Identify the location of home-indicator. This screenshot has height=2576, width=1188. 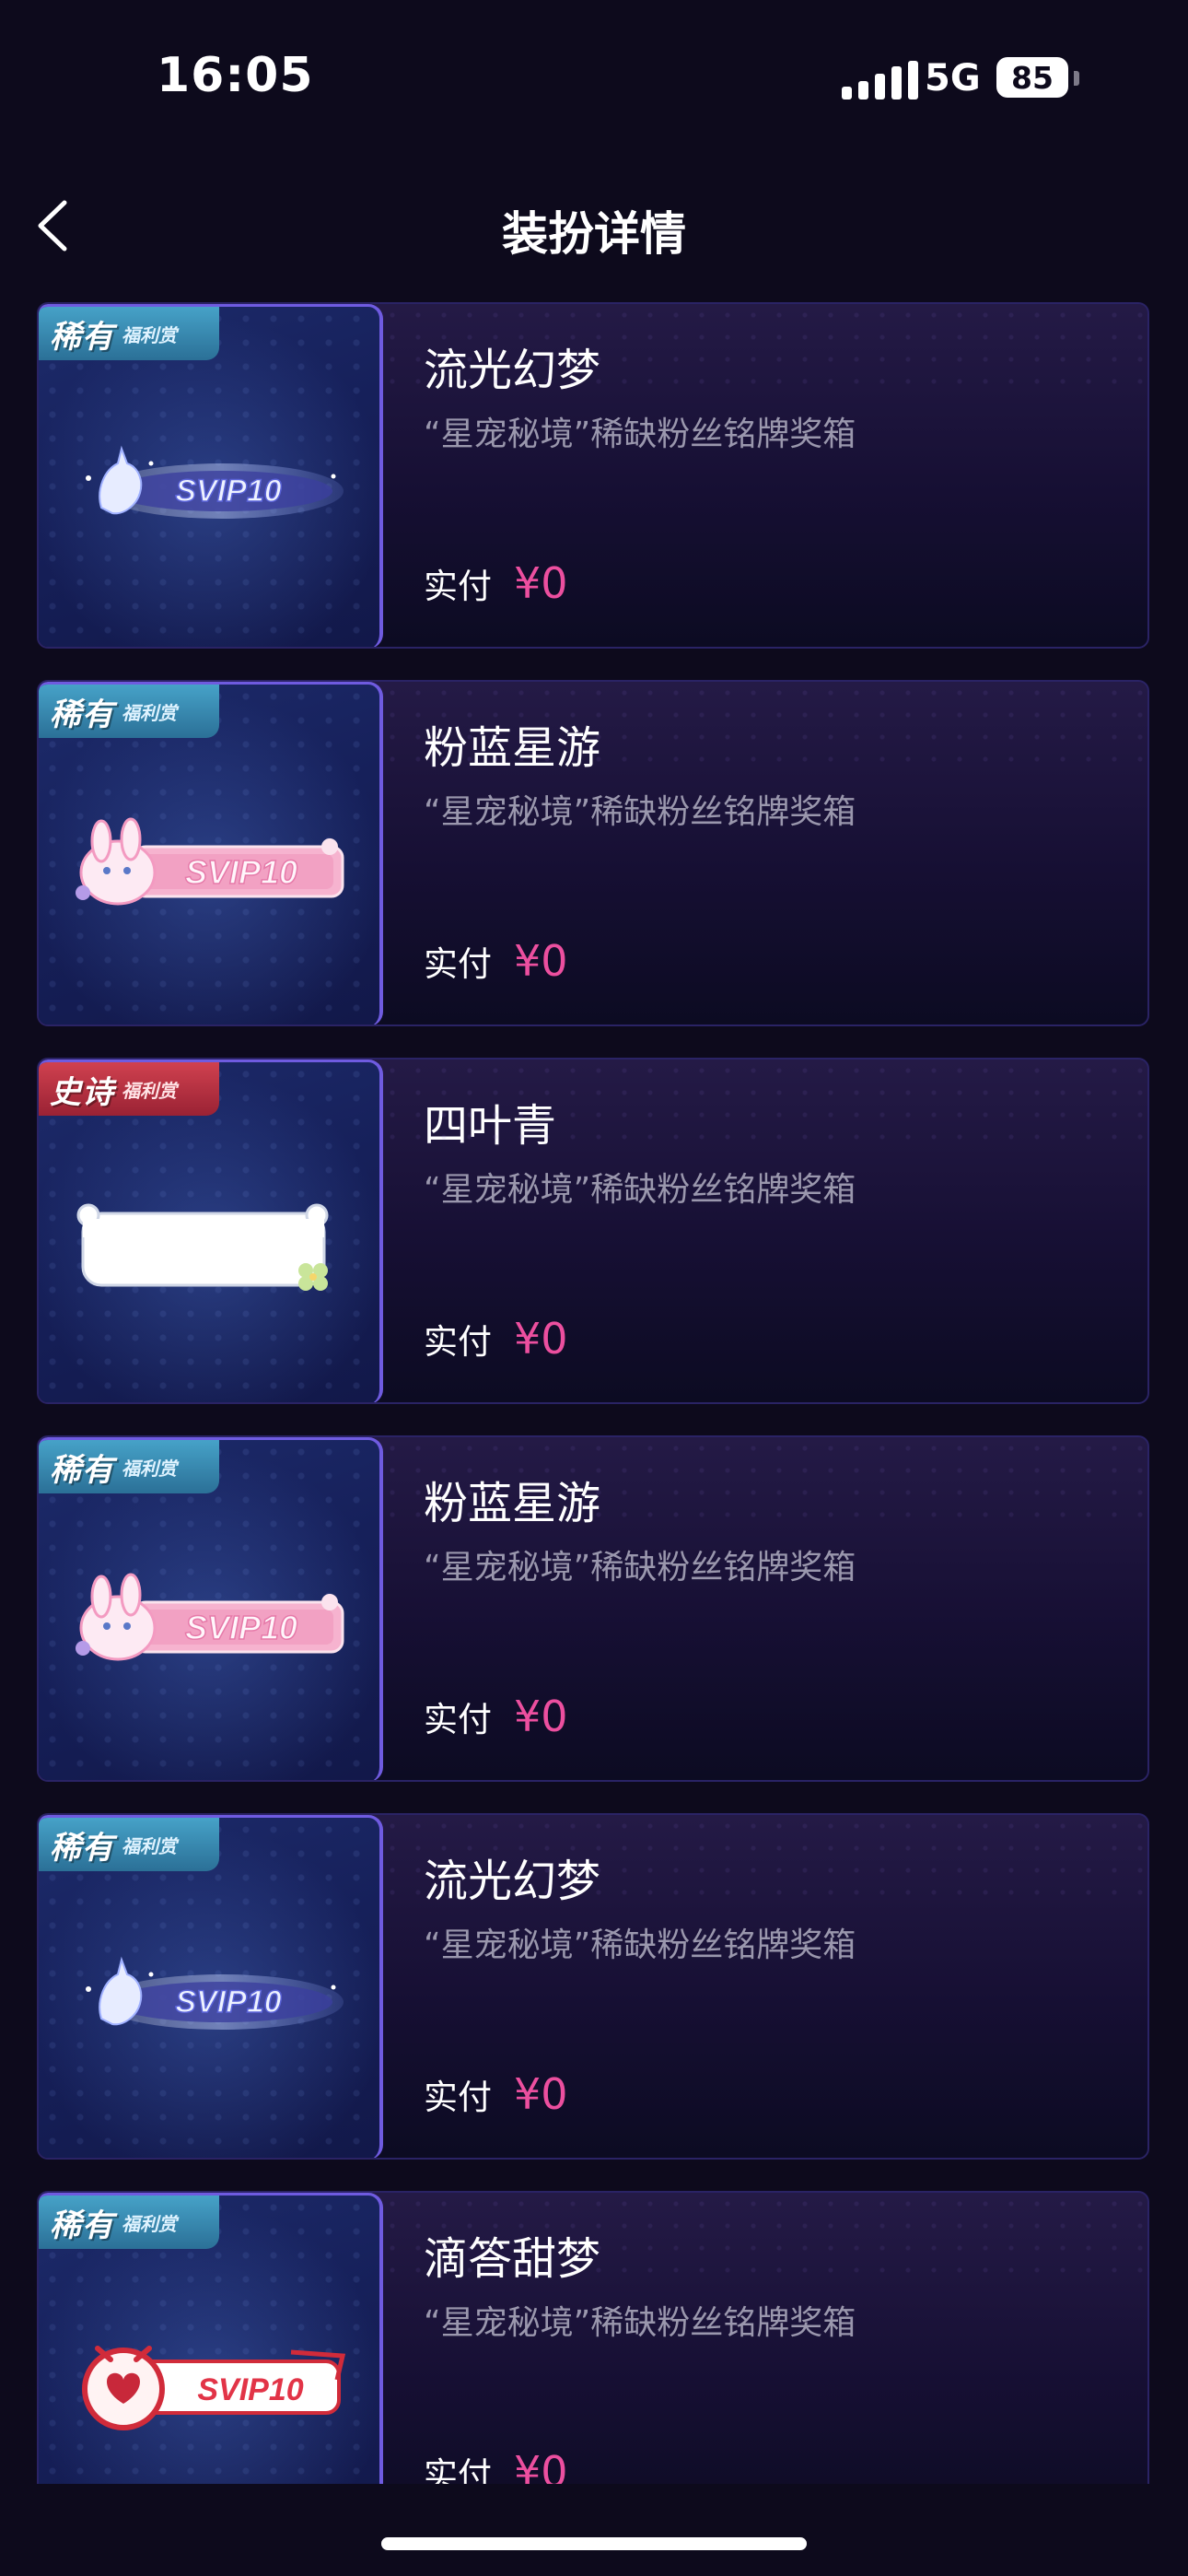
(594, 2543).